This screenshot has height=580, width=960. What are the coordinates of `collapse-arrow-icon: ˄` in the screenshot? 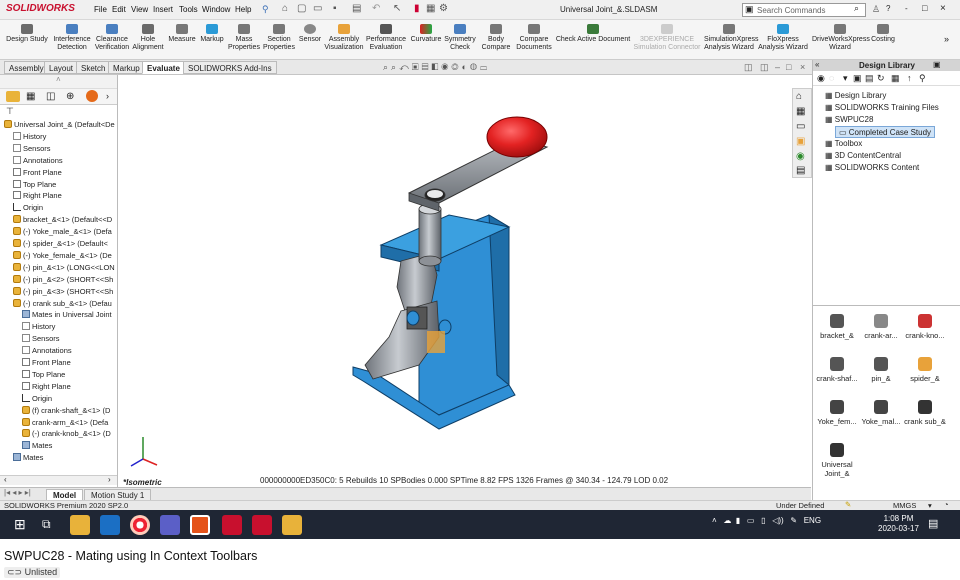 It's located at (58, 79).